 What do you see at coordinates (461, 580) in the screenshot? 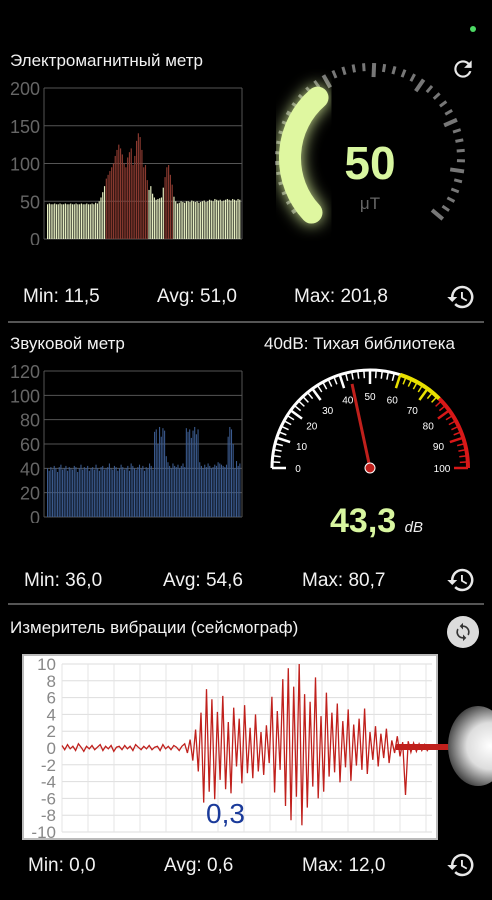
I see `sound-history-icon` at bounding box center [461, 580].